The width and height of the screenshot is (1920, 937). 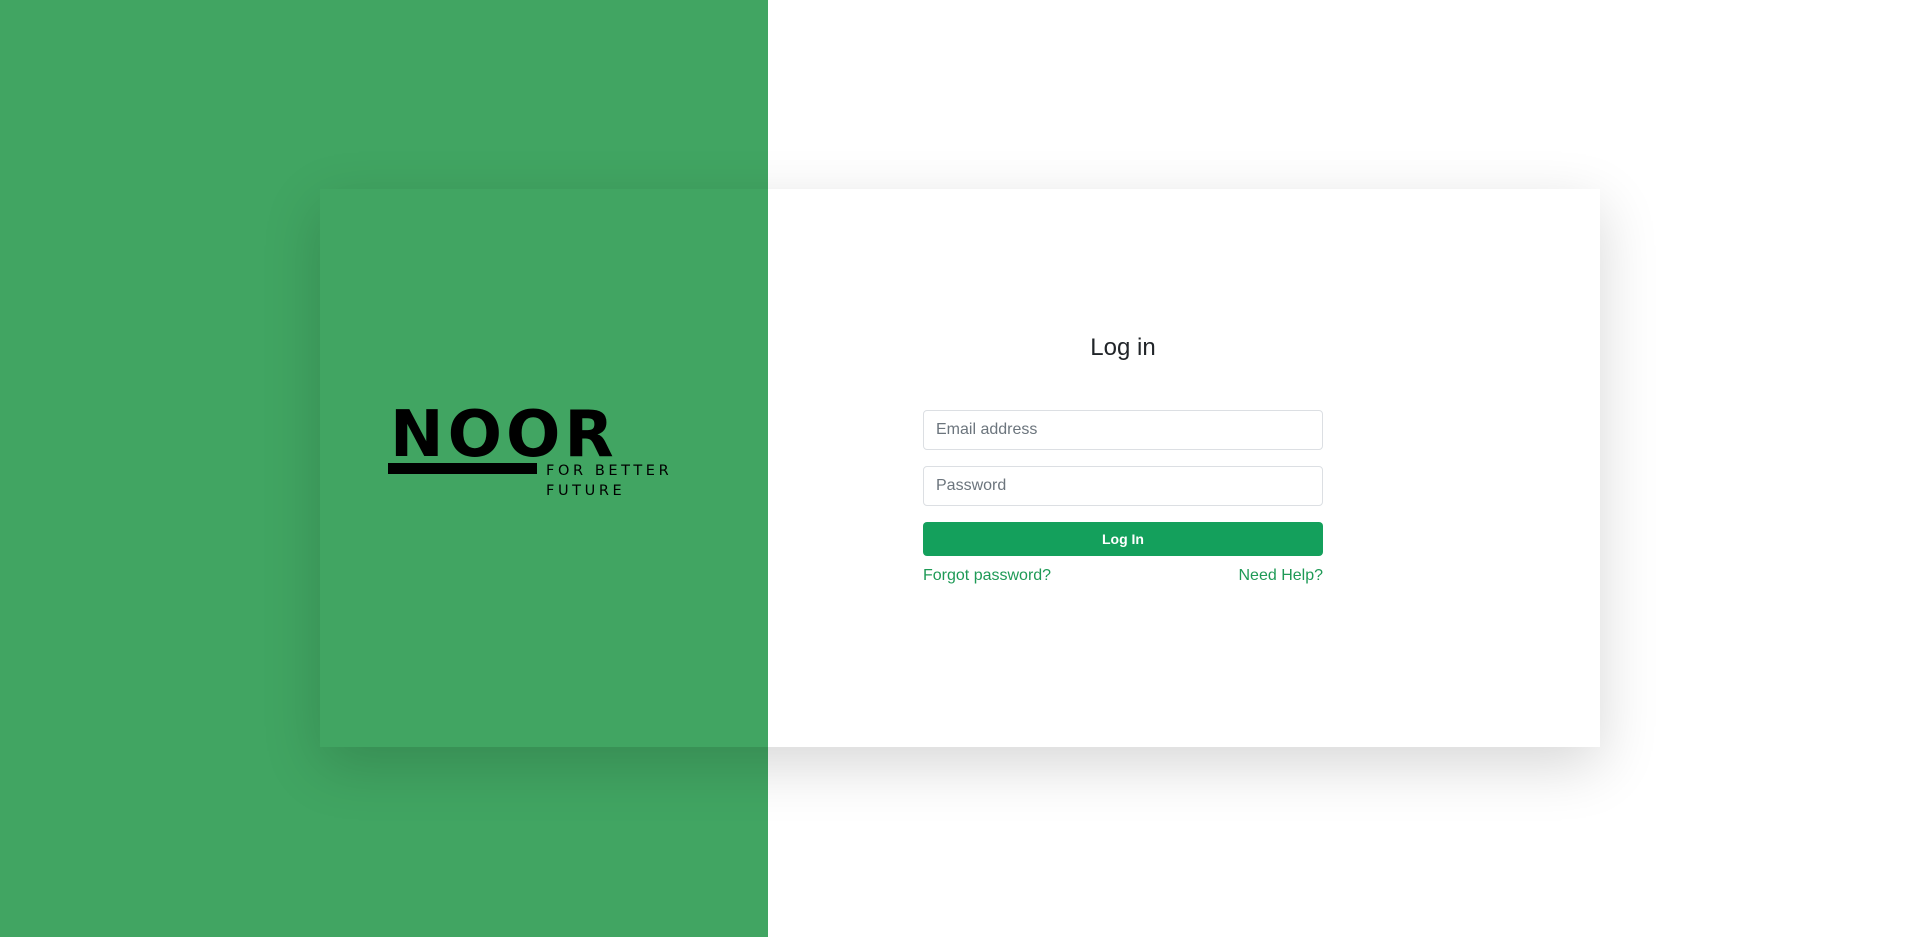 I want to click on login-button: Log In, so click(x=1123, y=539).